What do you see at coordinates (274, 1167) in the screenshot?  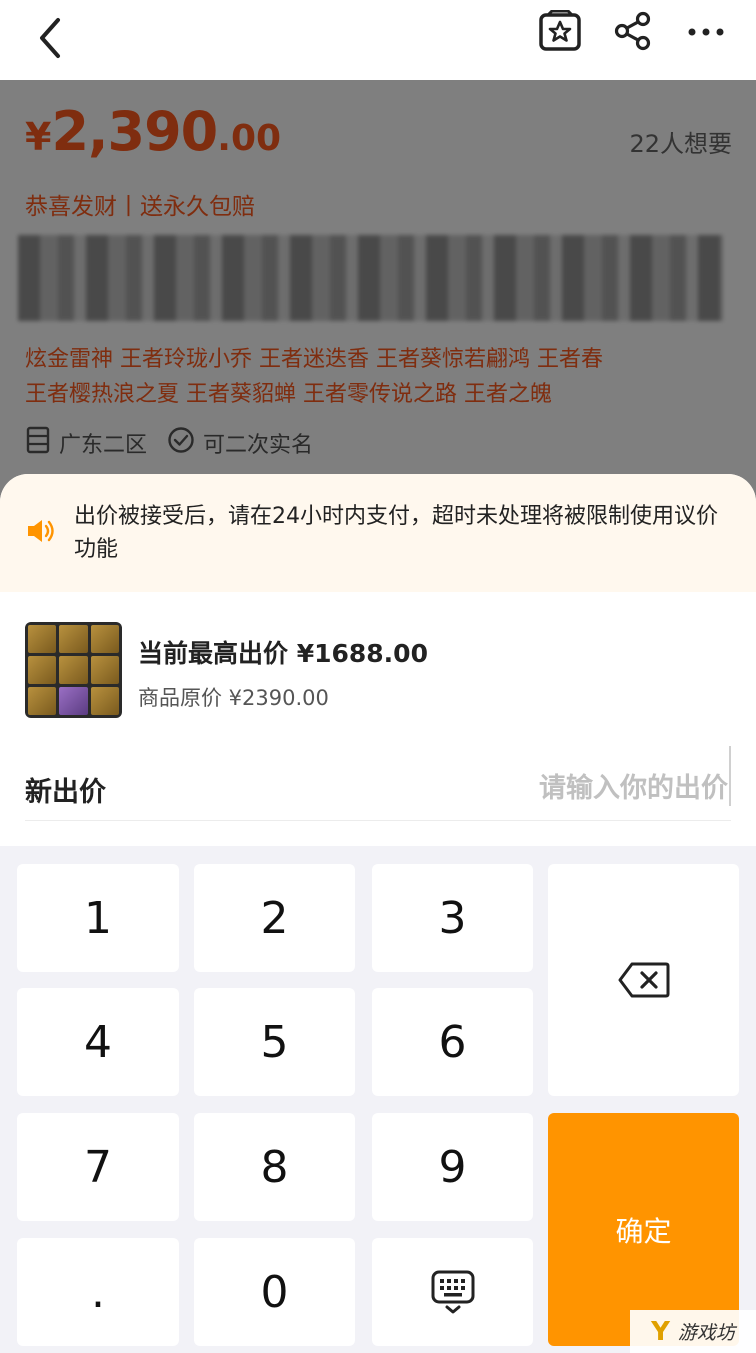 I see `key-8: 8` at bounding box center [274, 1167].